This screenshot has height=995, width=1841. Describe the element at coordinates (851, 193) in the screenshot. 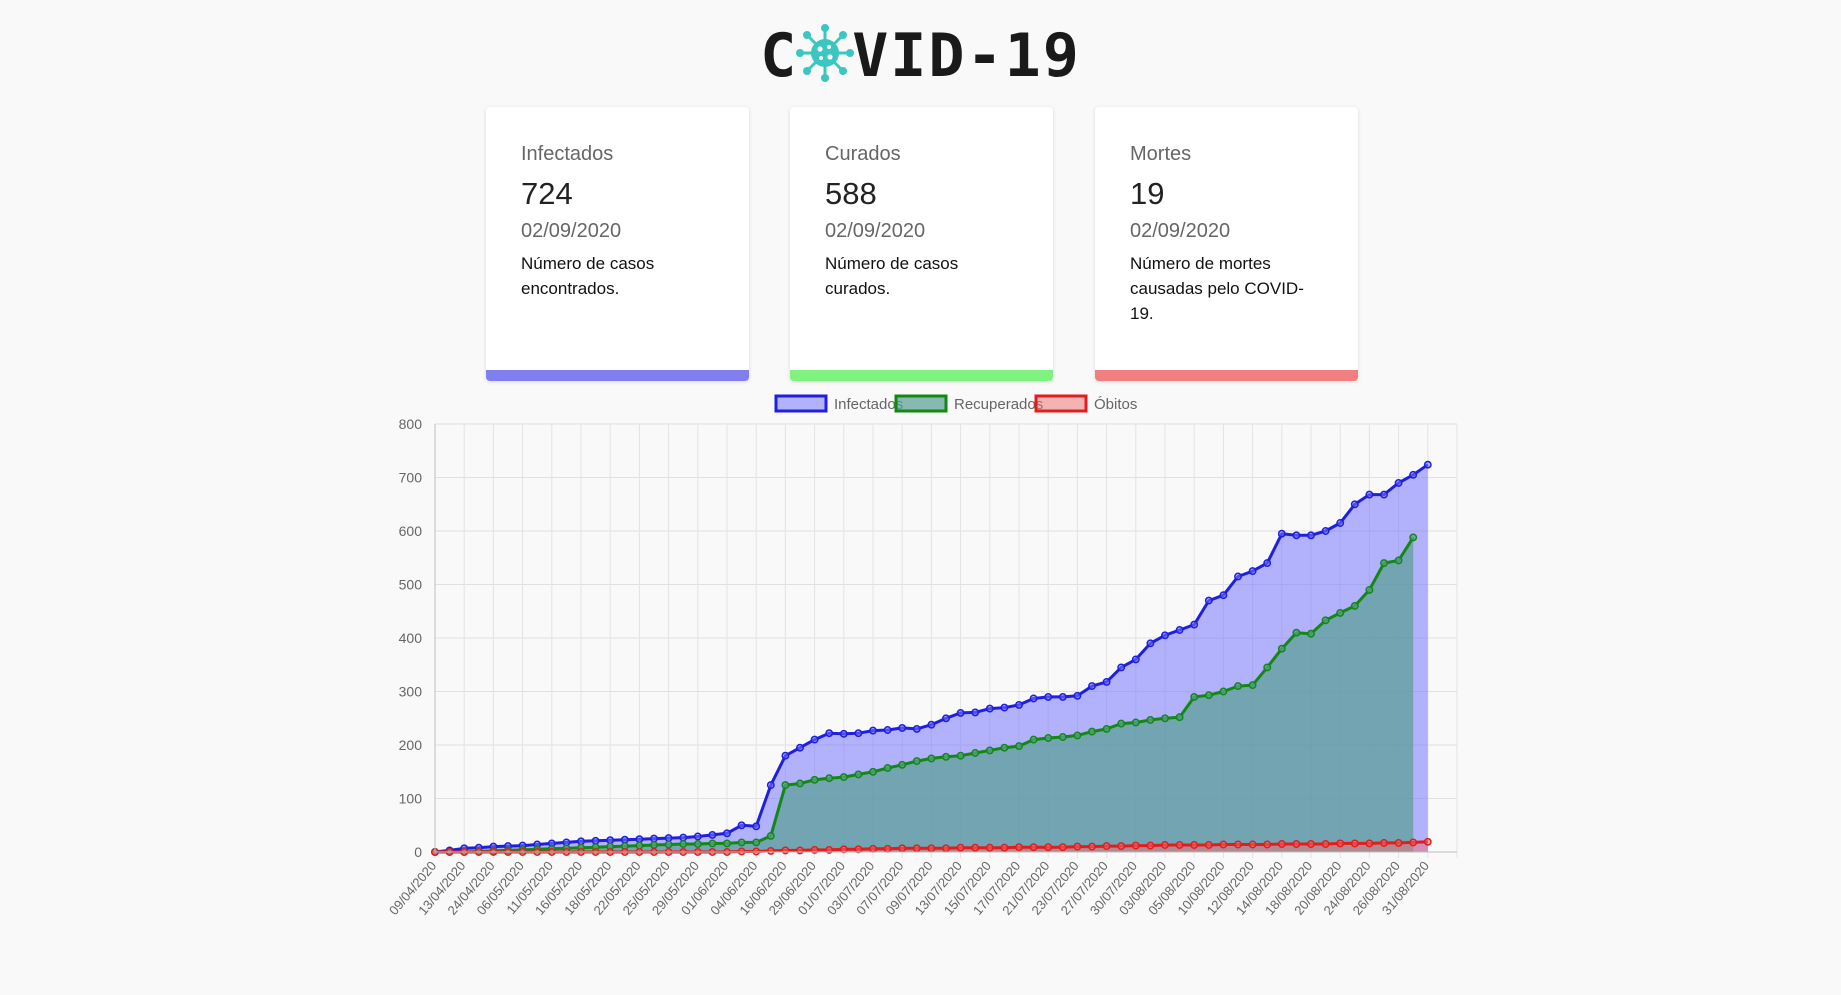

I see `card-value: 588` at that location.